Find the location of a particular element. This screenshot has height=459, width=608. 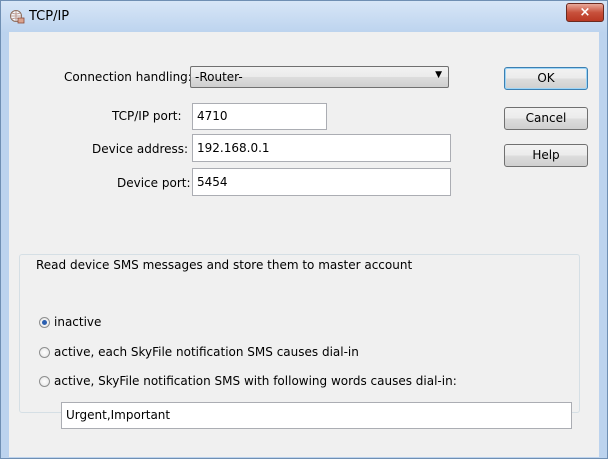

keywords-input: Urgent,Important is located at coordinates (316, 415).